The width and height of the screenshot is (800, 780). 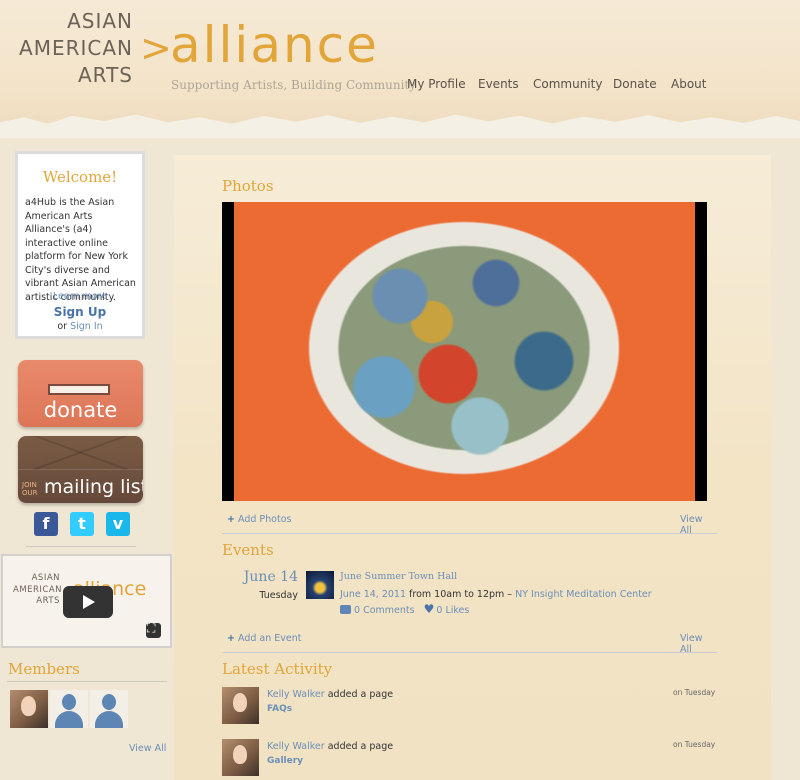 I want to click on event-title-link: June Summer Town Hall, so click(x=398, y=576).